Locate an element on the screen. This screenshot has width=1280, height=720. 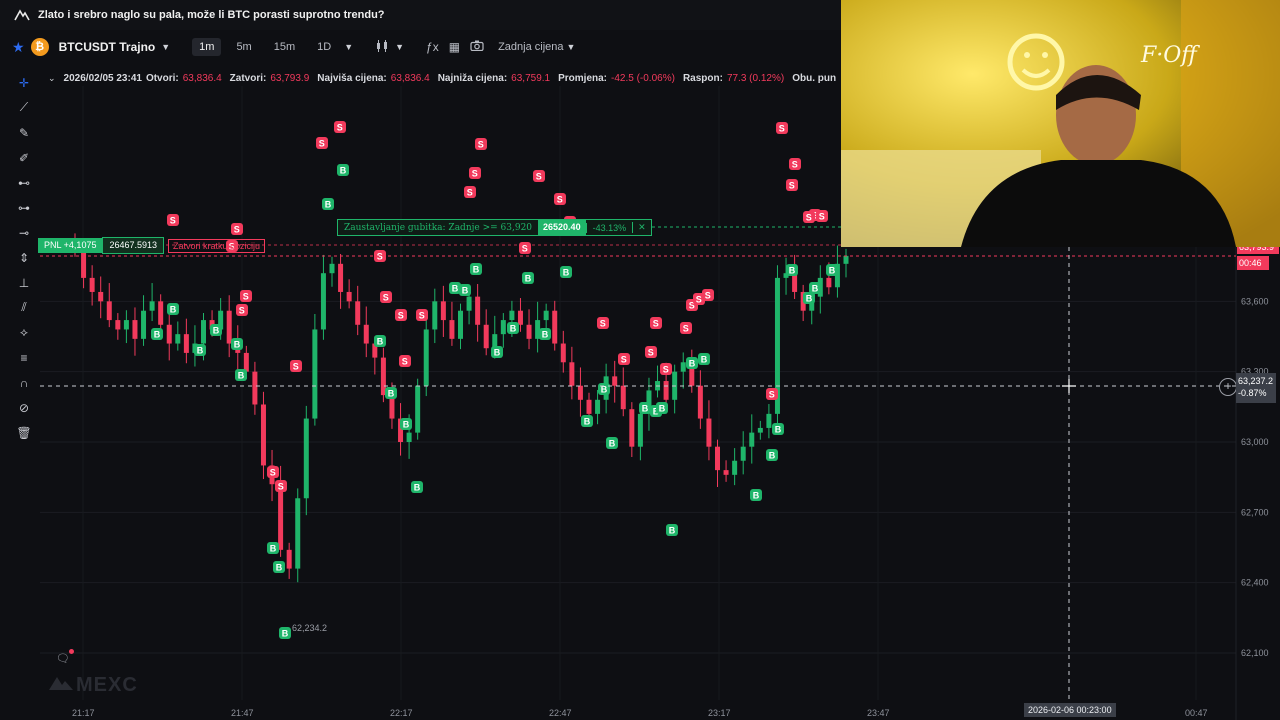
open-value: 63,836.4 is located at coordinates (202, 78).